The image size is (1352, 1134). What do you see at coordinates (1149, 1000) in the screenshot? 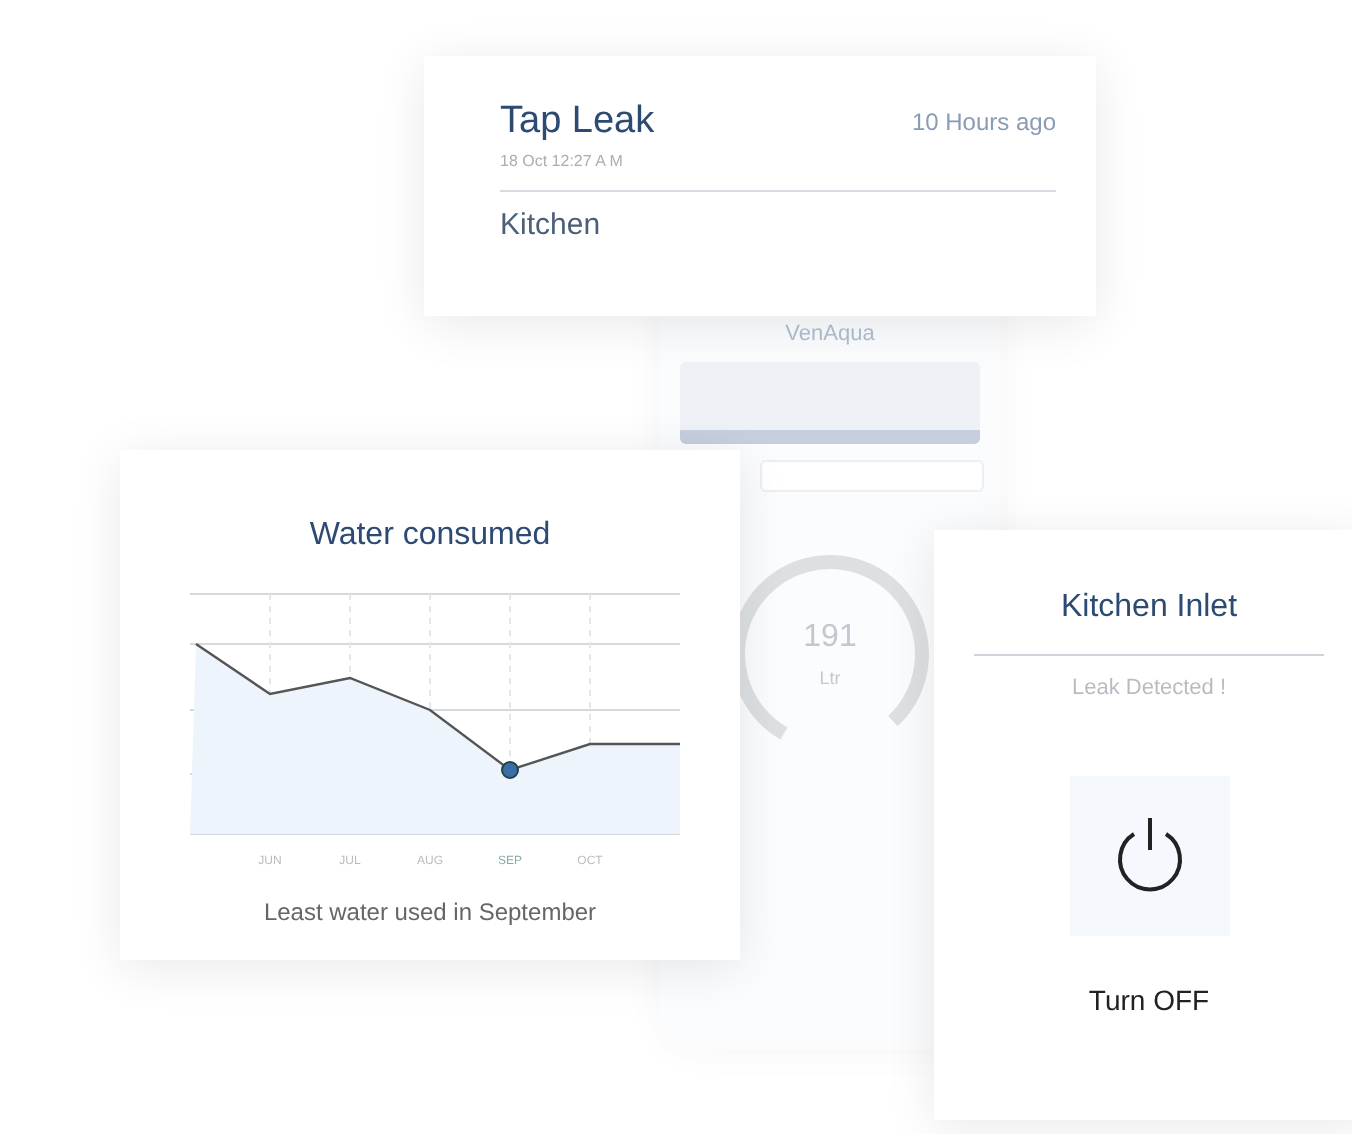
I see `turn-off-label: Turn OFF` at bounding box center [1149, 1000].